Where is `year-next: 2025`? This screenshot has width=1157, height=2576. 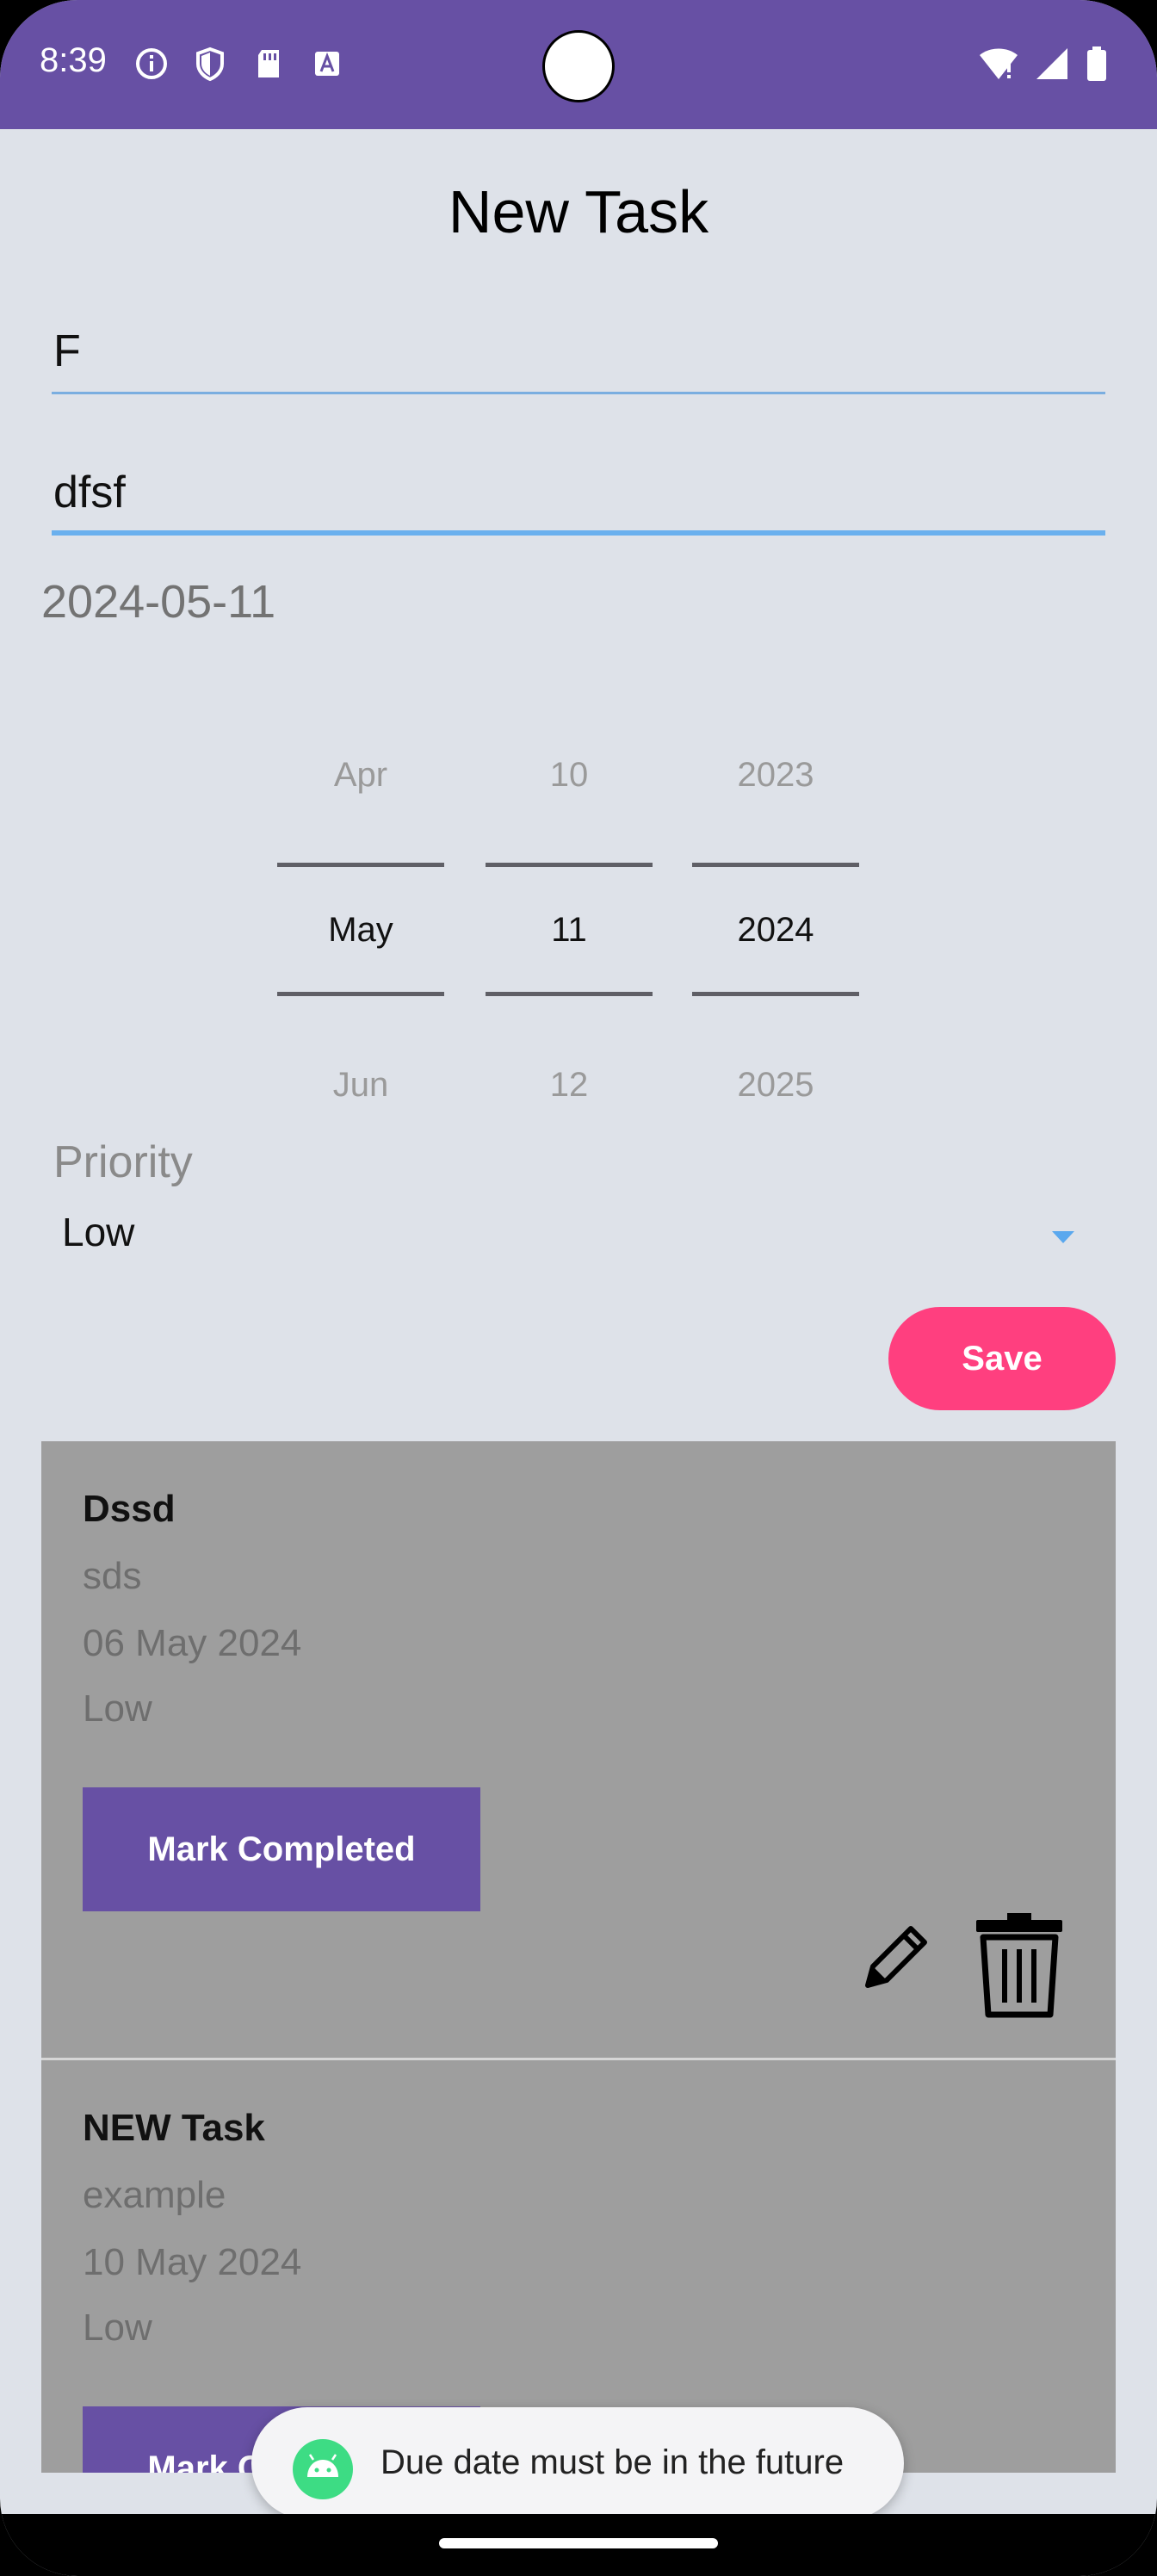
year-next: 2025 is located at coordinates (776, 1085).